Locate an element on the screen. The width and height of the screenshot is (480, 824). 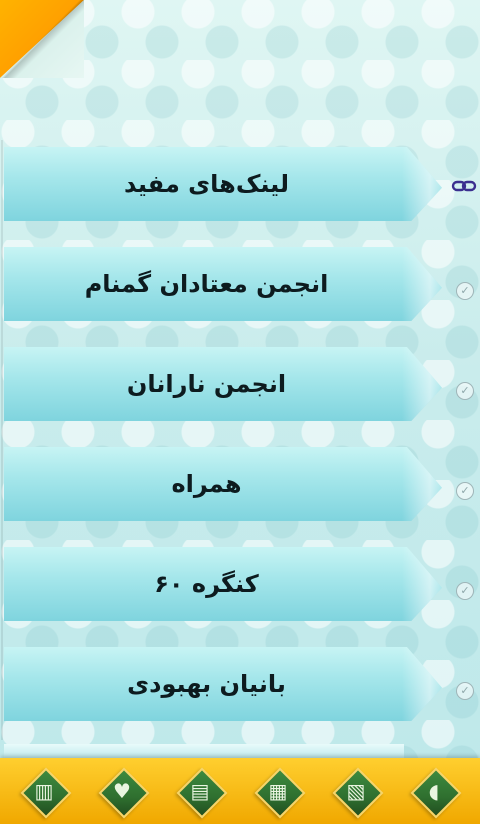
toolbar-button-city: ▦ is located at coordinates (279, 792).